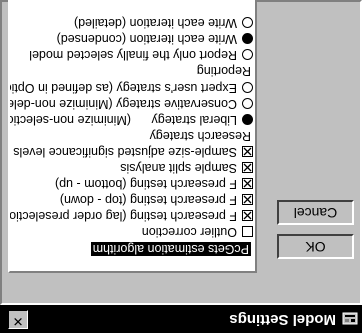  I want to click on strategy-label: Liberal strategy, so click(194, 120).